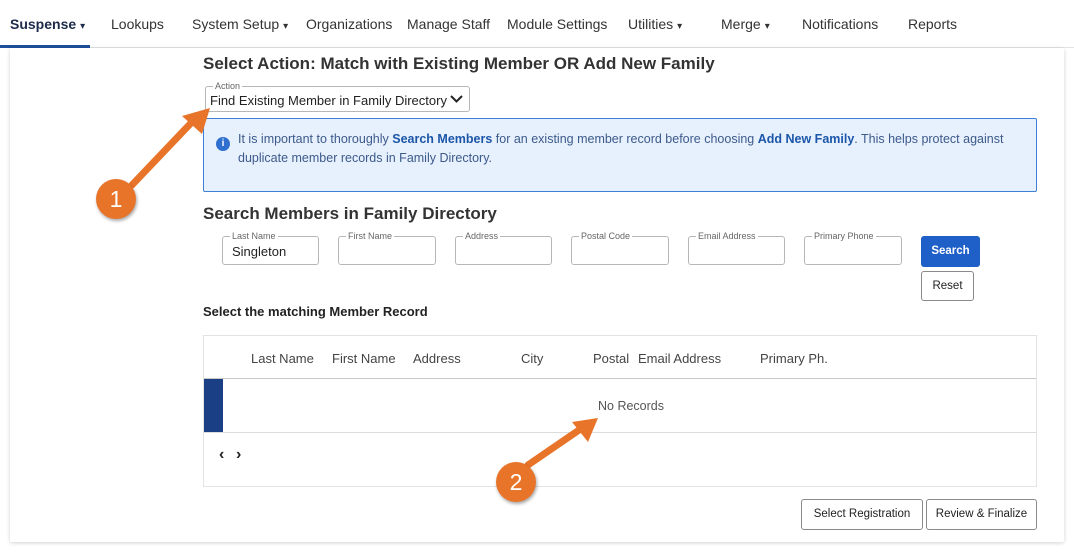  What do you see at coordinates (116, 199) in the screenshot?
I see `annotation-badge-1: 1` at bounding box center [116, 199].